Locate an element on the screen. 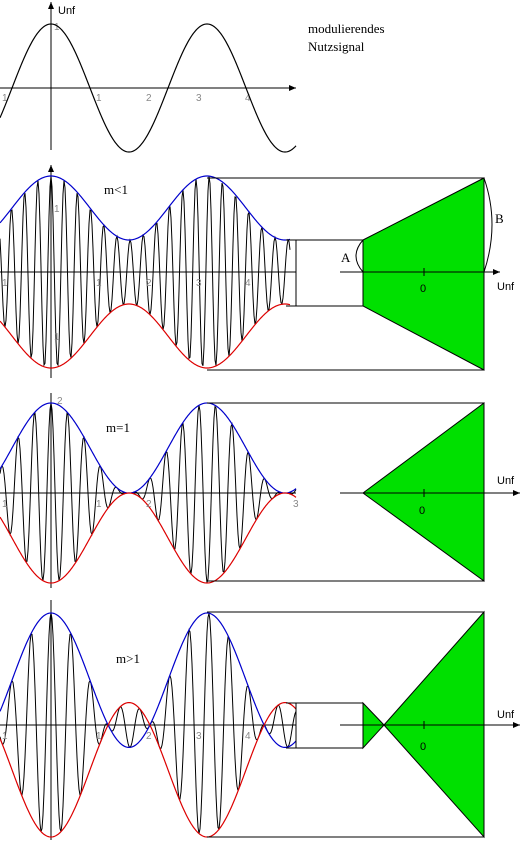  caption-line1: modulierendes is located at coordinates (346, 28).